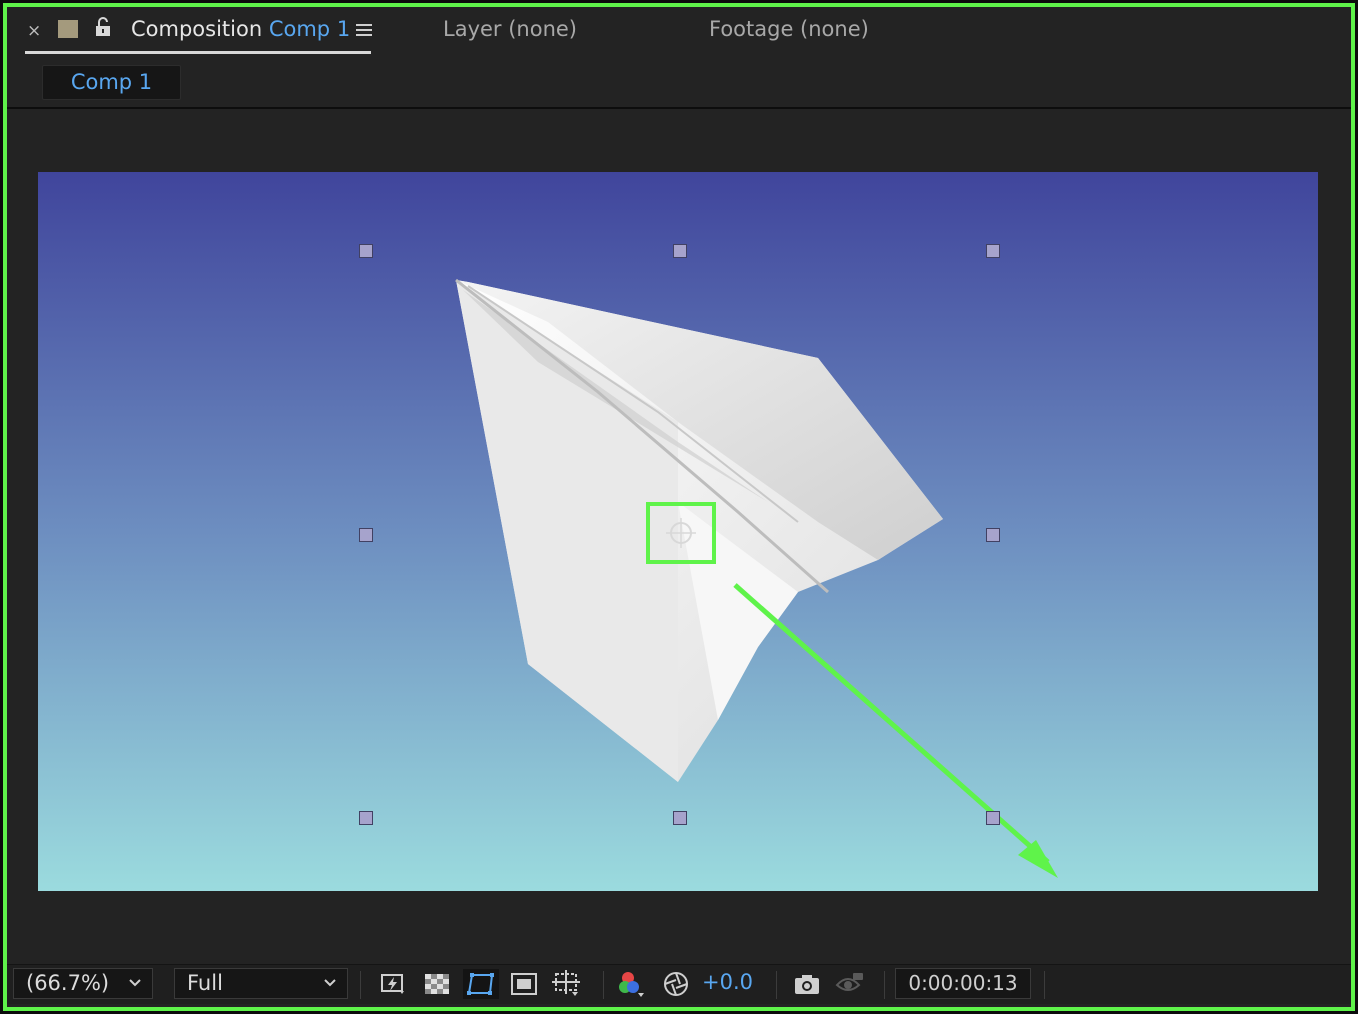  What do you see at coordinates (34, 31) in the screenshot?
I see `close-icon: ×` at bounding box center [34, 31].